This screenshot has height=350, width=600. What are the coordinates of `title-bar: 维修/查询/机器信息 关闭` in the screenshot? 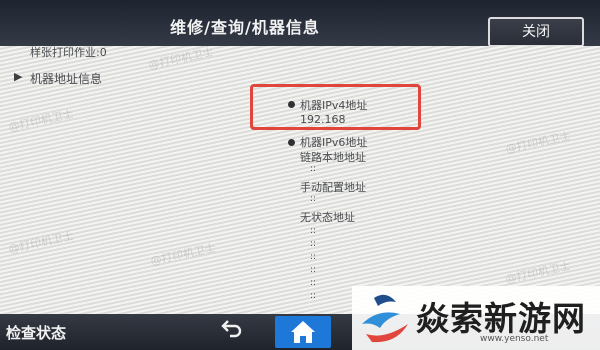 It's located at (300, 23).